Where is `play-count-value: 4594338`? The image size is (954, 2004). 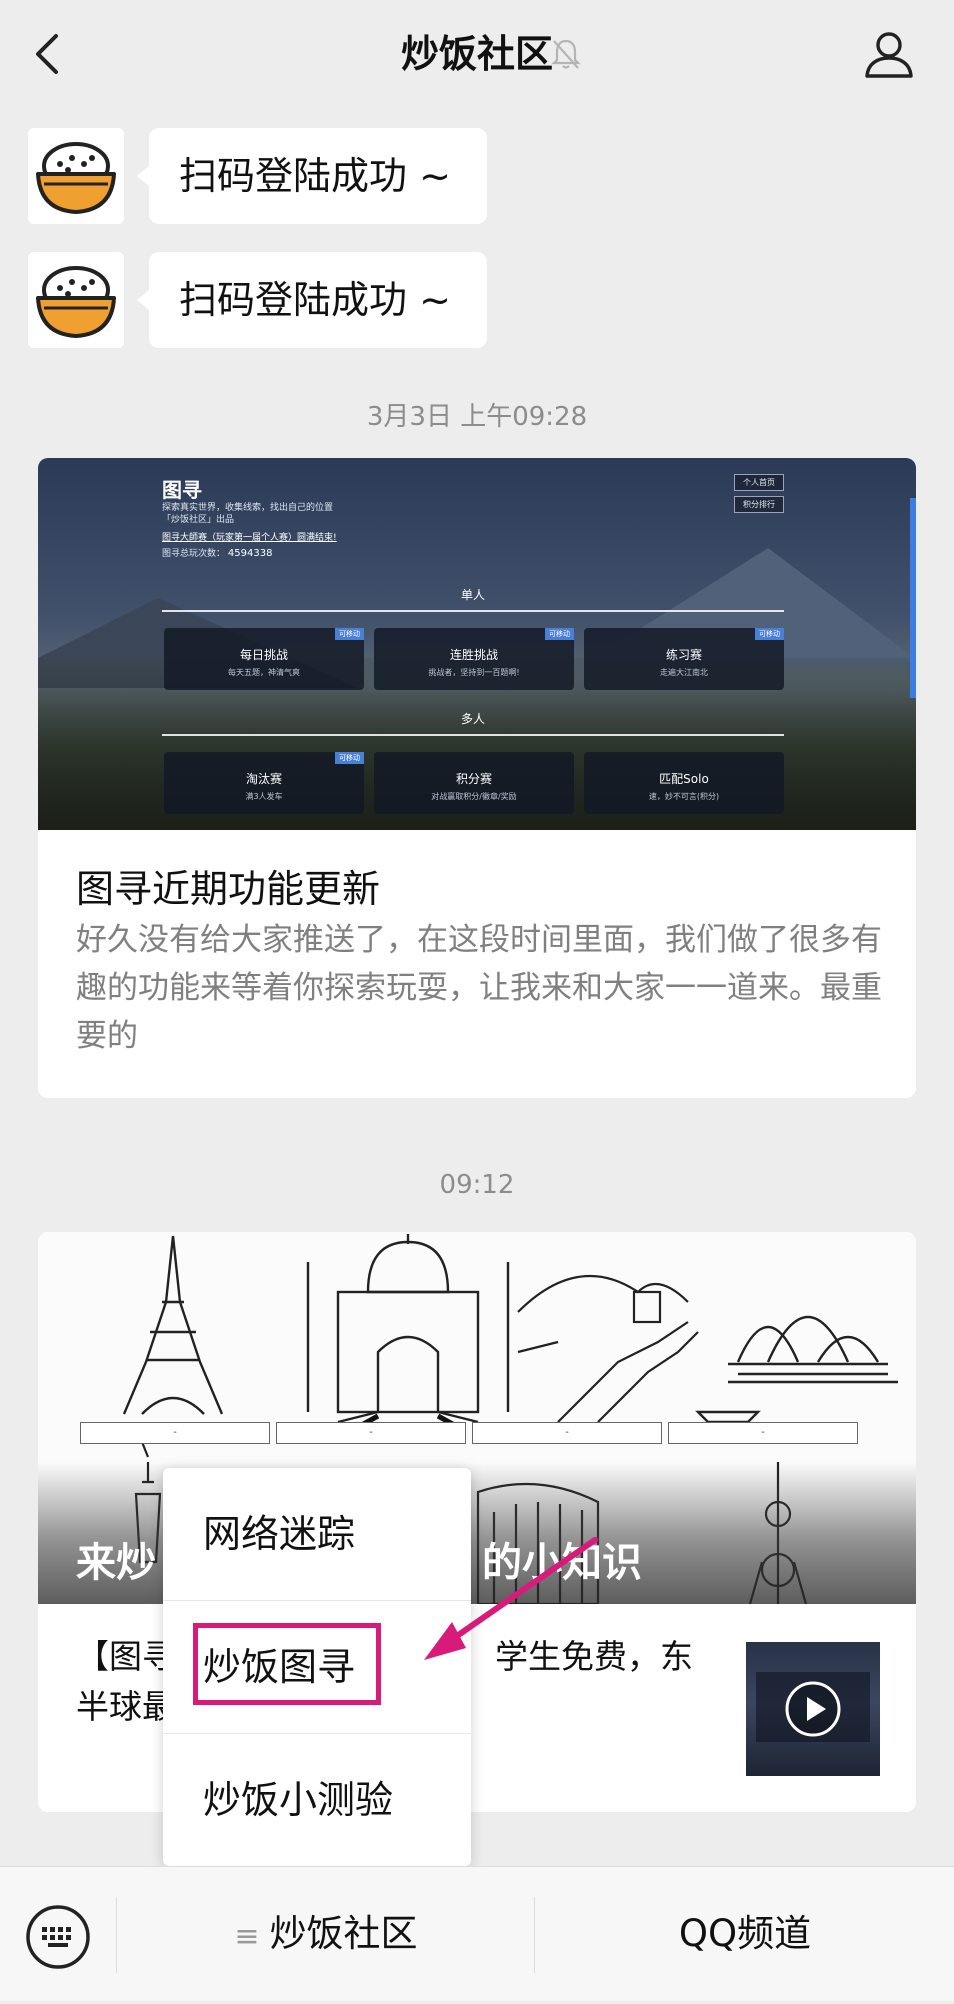
play-count-value: 4594338 is located at coordinates (250, 553).